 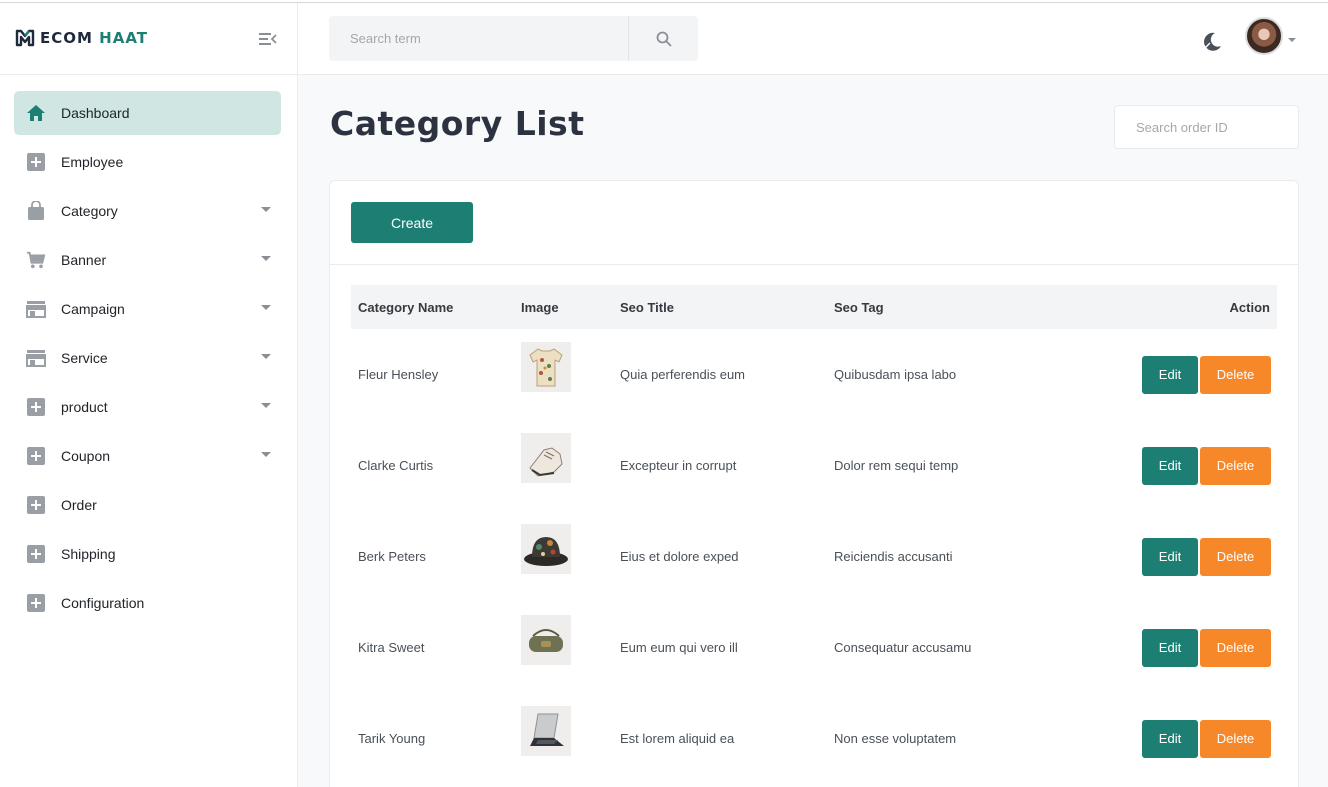 I want to click on search-icon, so click(x=664, y=39).